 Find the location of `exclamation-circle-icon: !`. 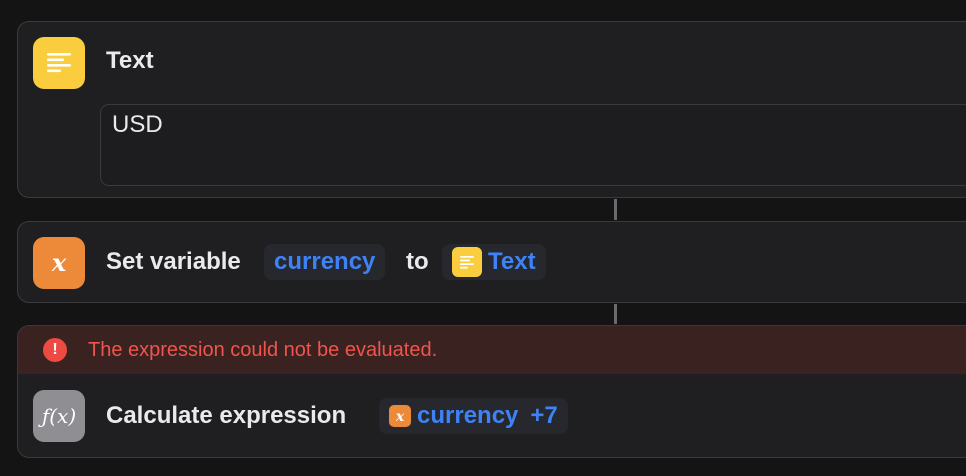

exclamation-circle-icon: ! is located at coordinates (55, 350).